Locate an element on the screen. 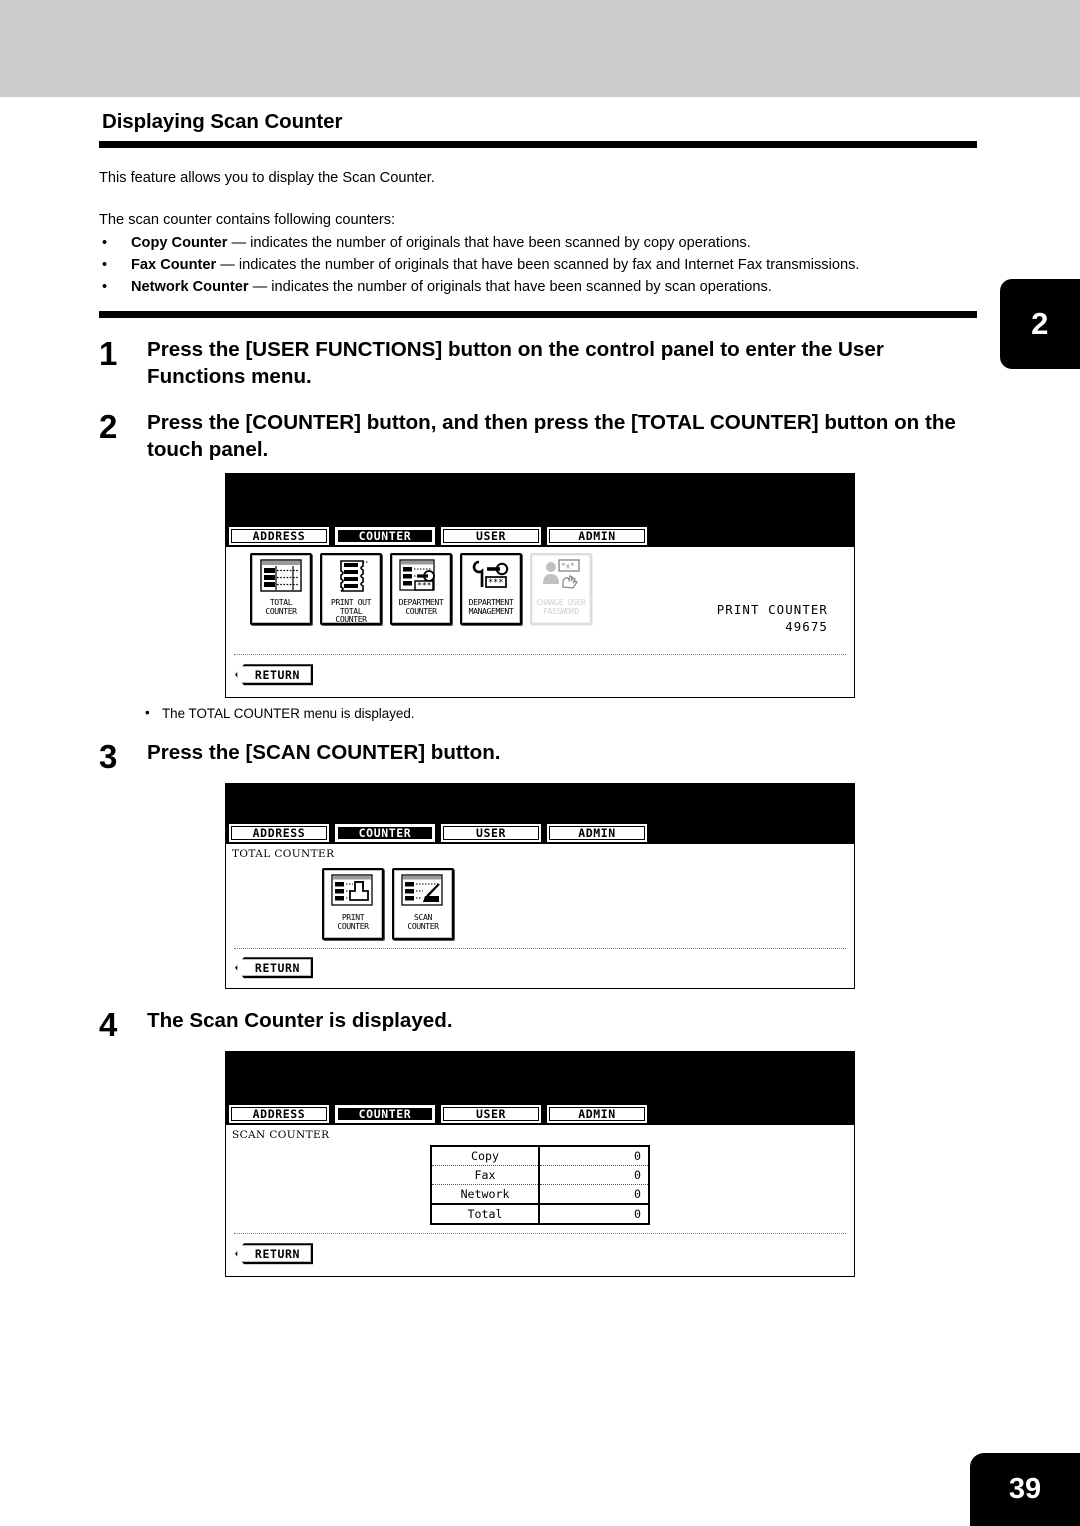 The height and width of the screenshot is (1526, 1080). print-counter-label: PRINT COUNTER is located at coordinates (772, 610).